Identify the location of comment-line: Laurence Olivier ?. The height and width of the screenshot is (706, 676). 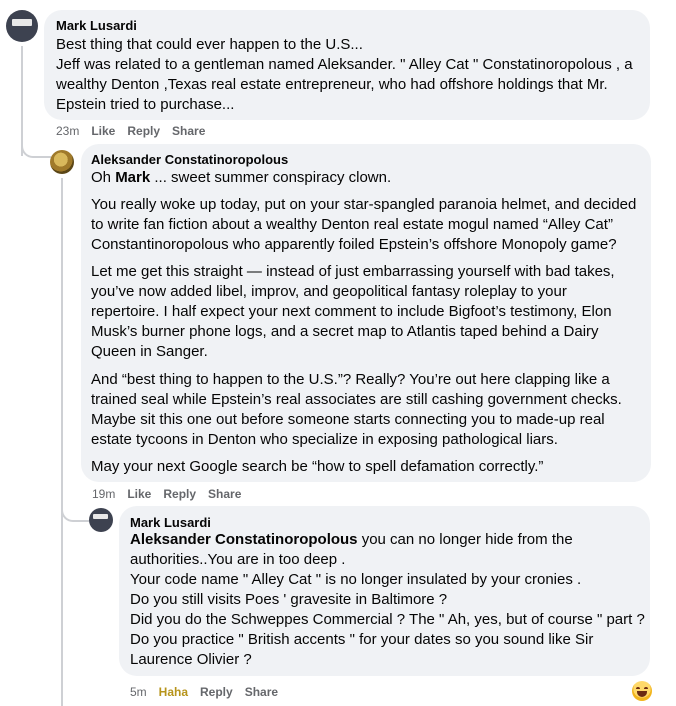
(191, 659).